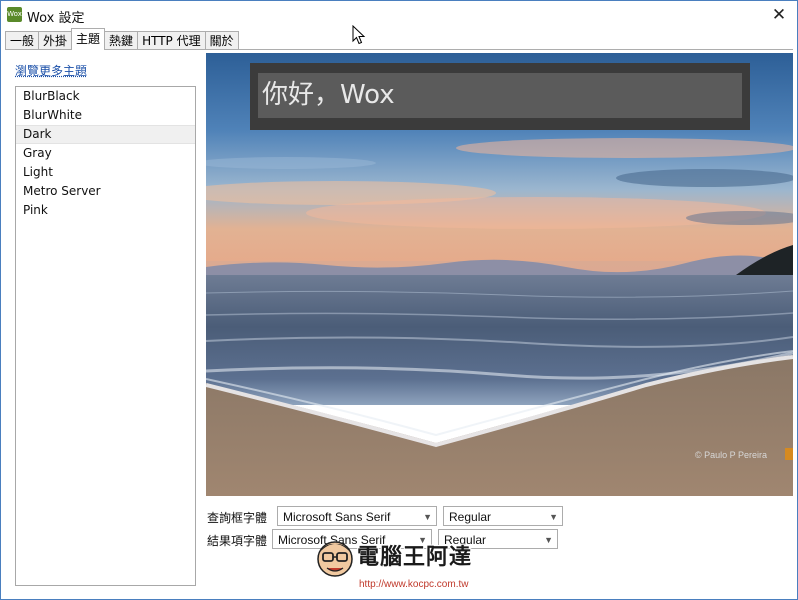 This screenshot has height=600, width=798. I want to click on theme-item-blurblack: BlurBlack, so click(105, 96).